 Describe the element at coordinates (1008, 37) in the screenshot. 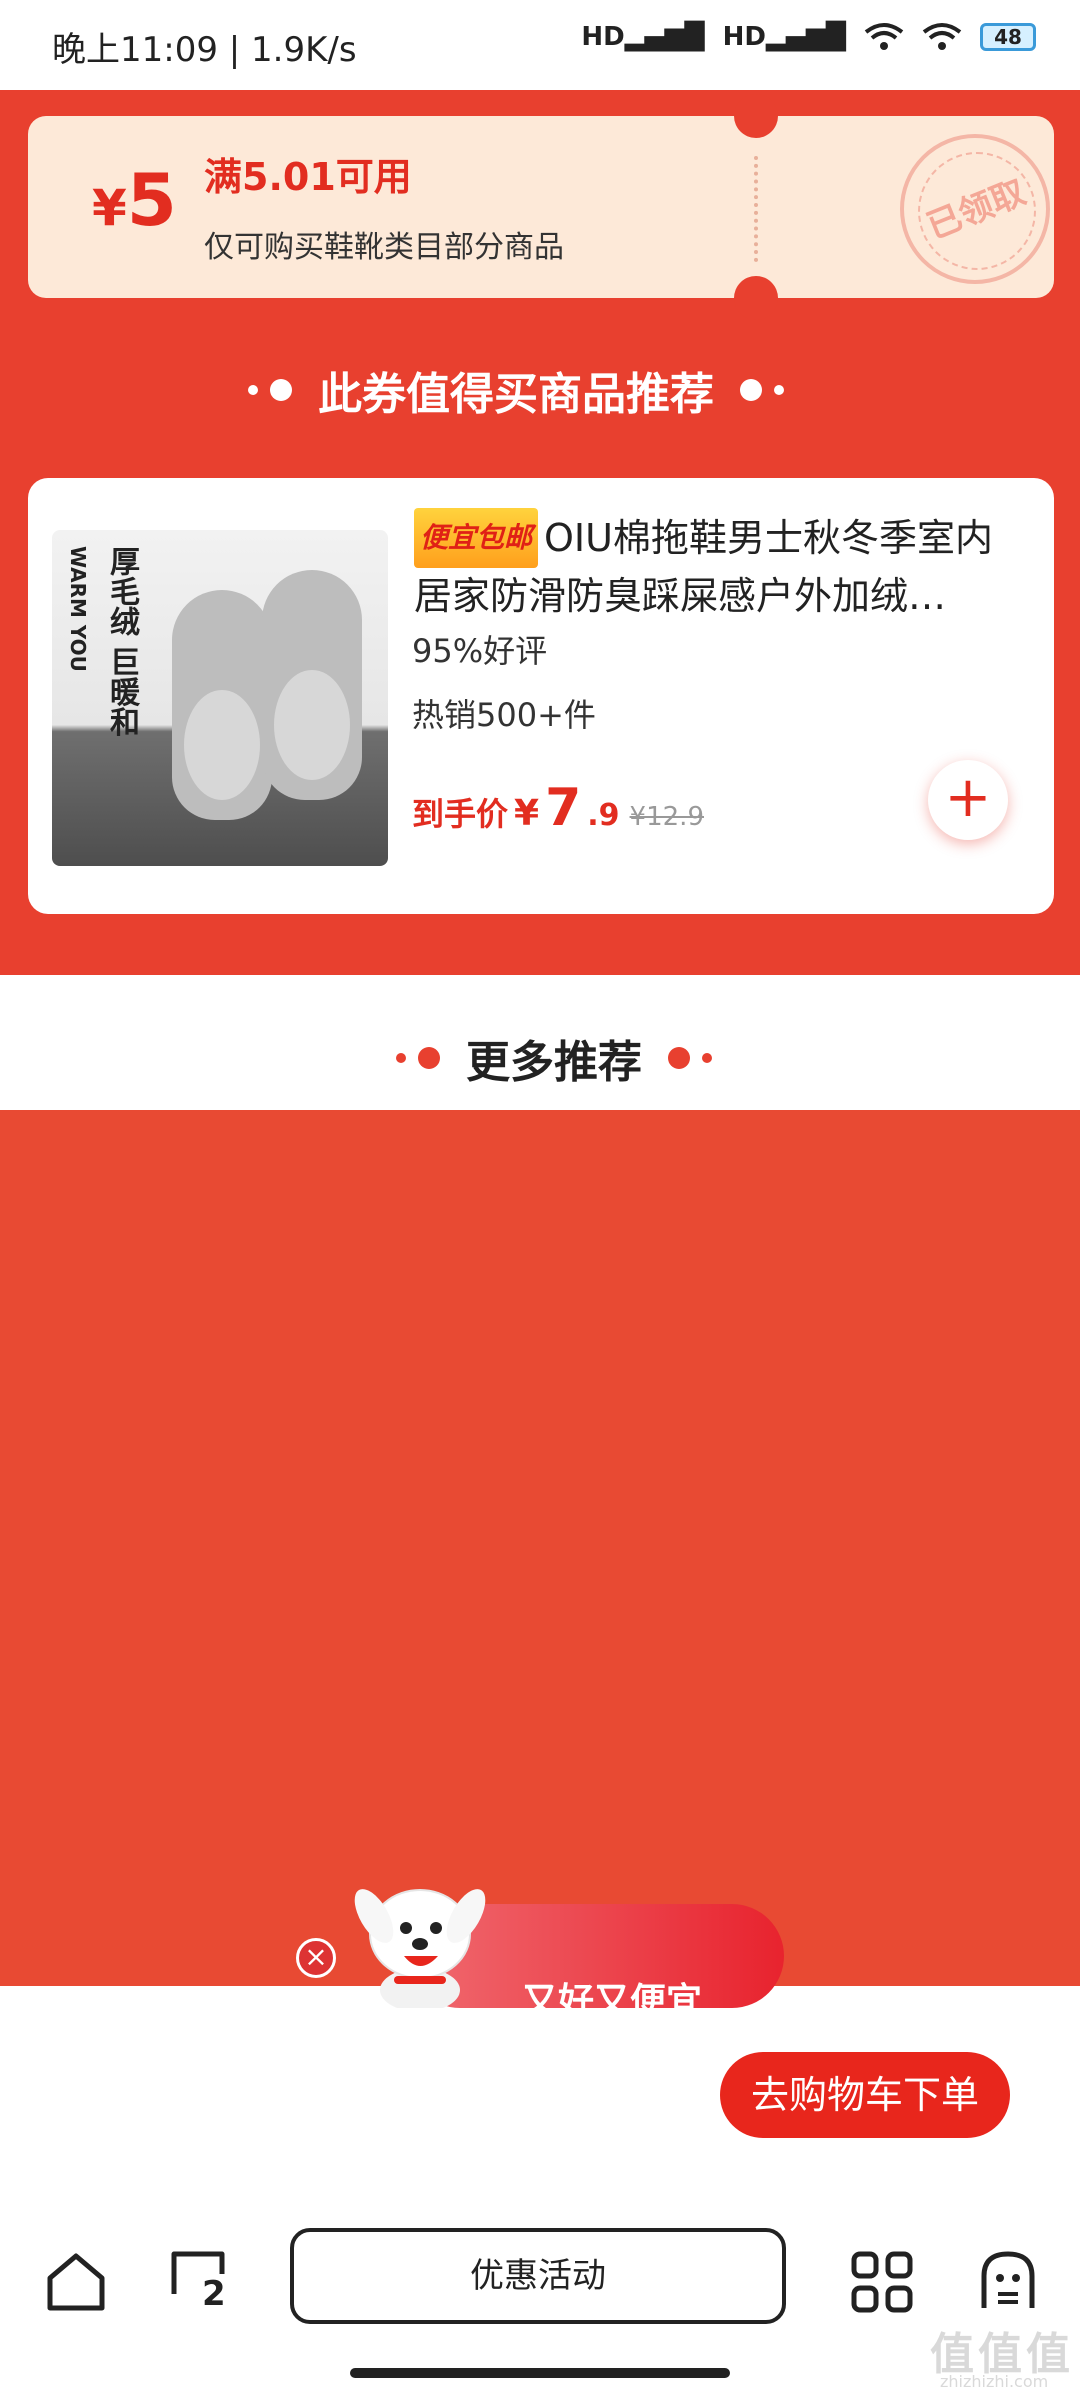

I see `battery-icon: 48` at that location.